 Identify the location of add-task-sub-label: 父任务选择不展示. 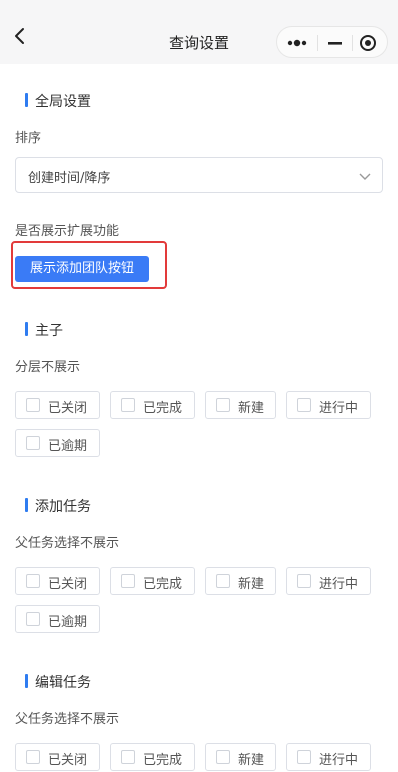
(67, 543).